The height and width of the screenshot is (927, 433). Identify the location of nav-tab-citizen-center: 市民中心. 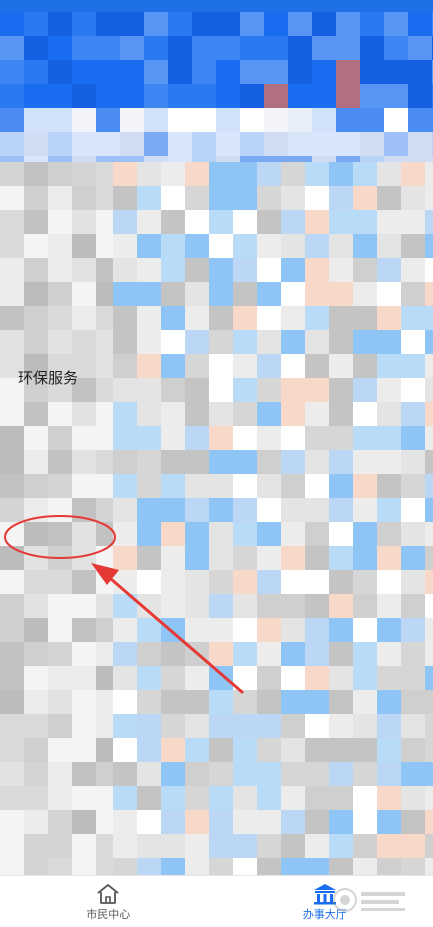
(108, 901).